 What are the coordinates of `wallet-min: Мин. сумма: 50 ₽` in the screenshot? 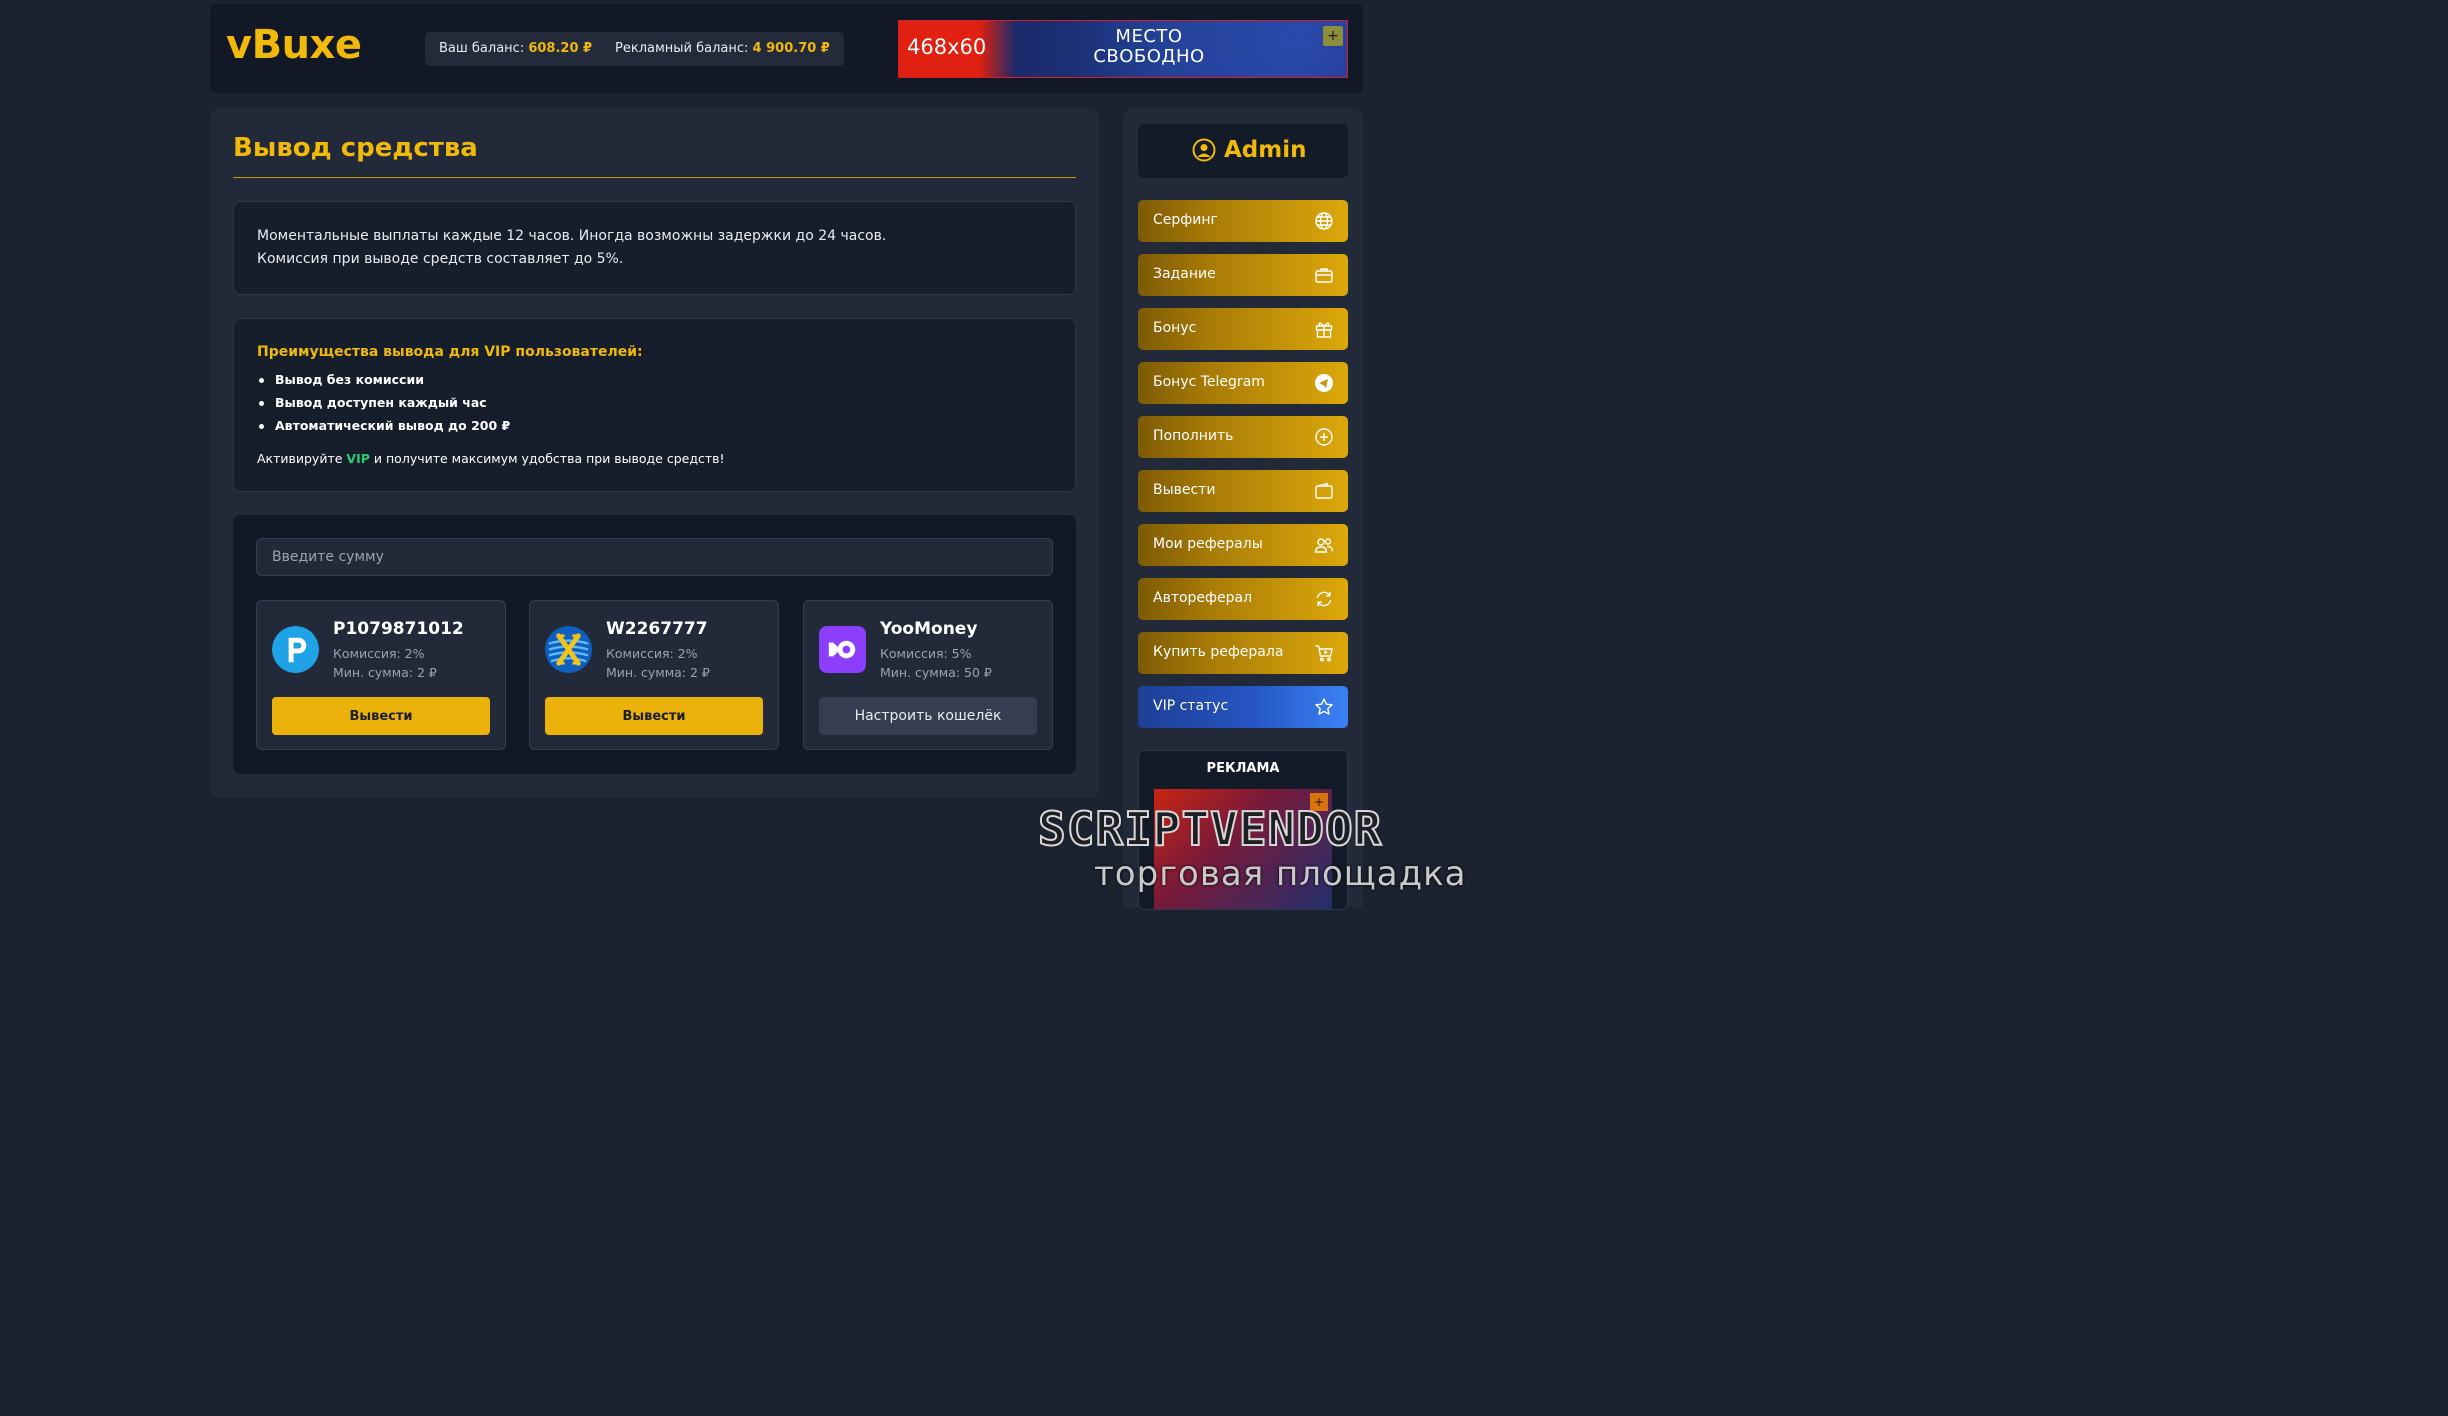 It's located at (936, 672).